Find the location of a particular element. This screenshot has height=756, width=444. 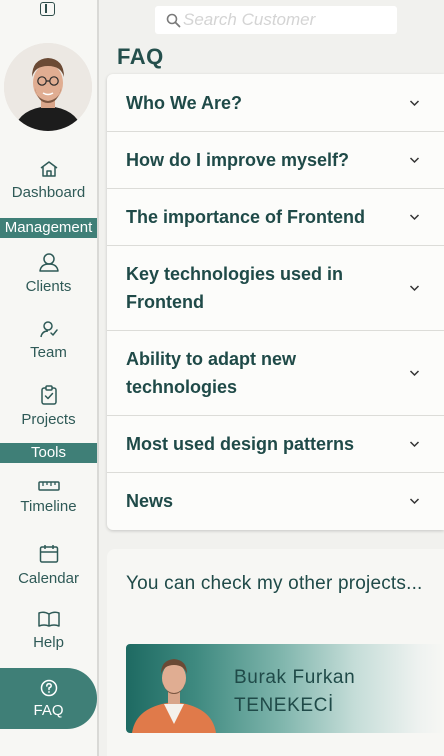

avatar is located at coordinates (48, 87).